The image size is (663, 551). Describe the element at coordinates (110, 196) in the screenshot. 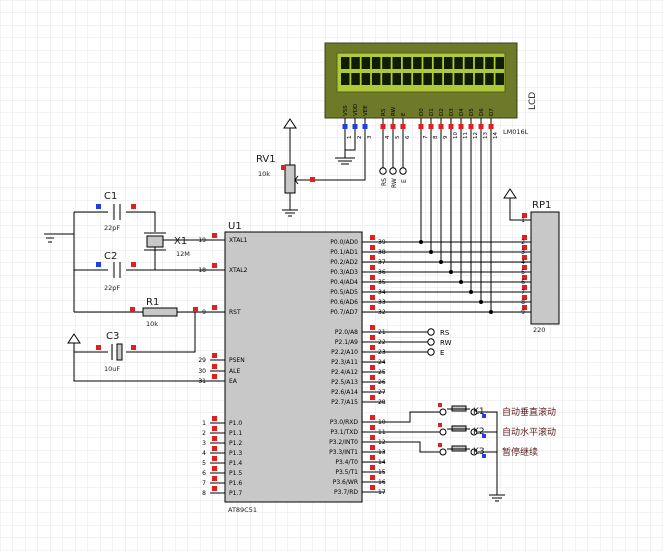

I see `c1-ref-label: C1` at that location.